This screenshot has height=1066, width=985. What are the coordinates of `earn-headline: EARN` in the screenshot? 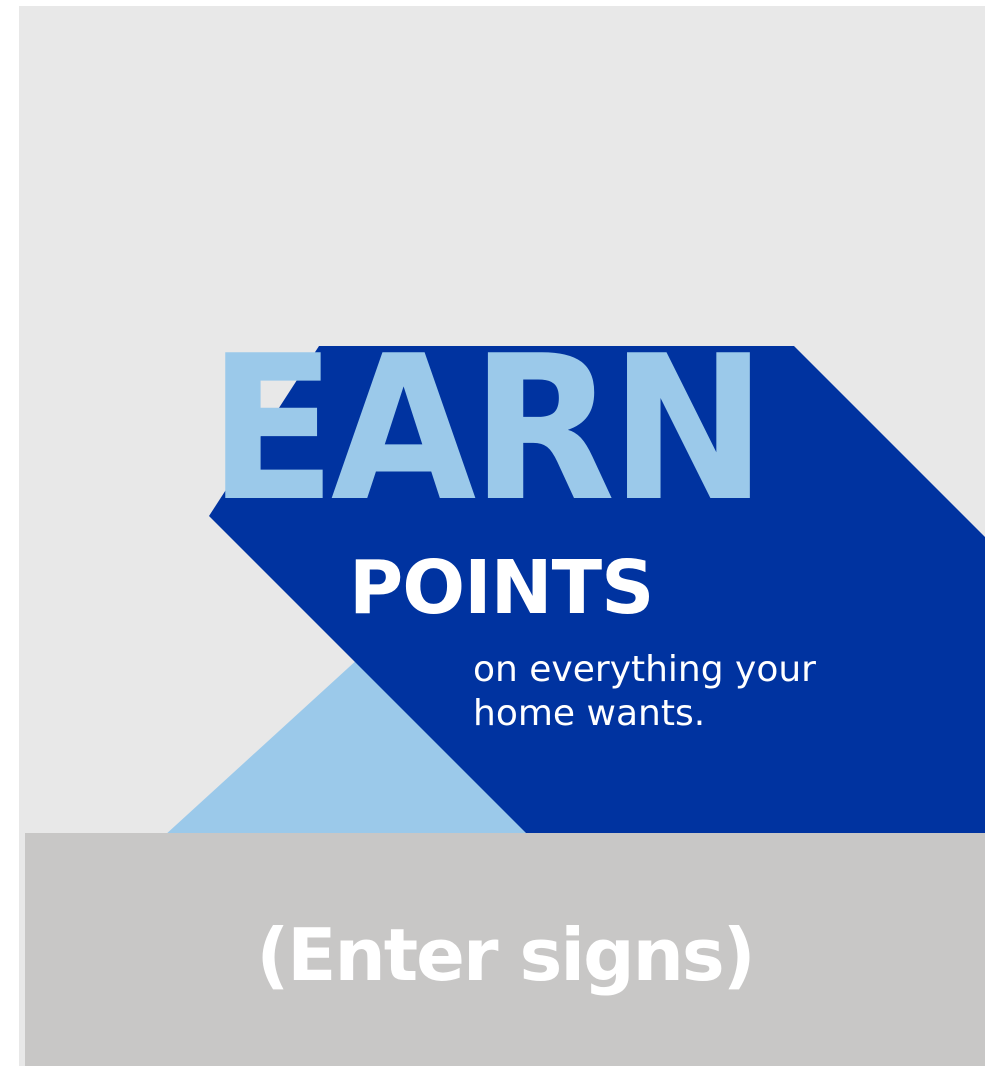 It's located at (487, 429).